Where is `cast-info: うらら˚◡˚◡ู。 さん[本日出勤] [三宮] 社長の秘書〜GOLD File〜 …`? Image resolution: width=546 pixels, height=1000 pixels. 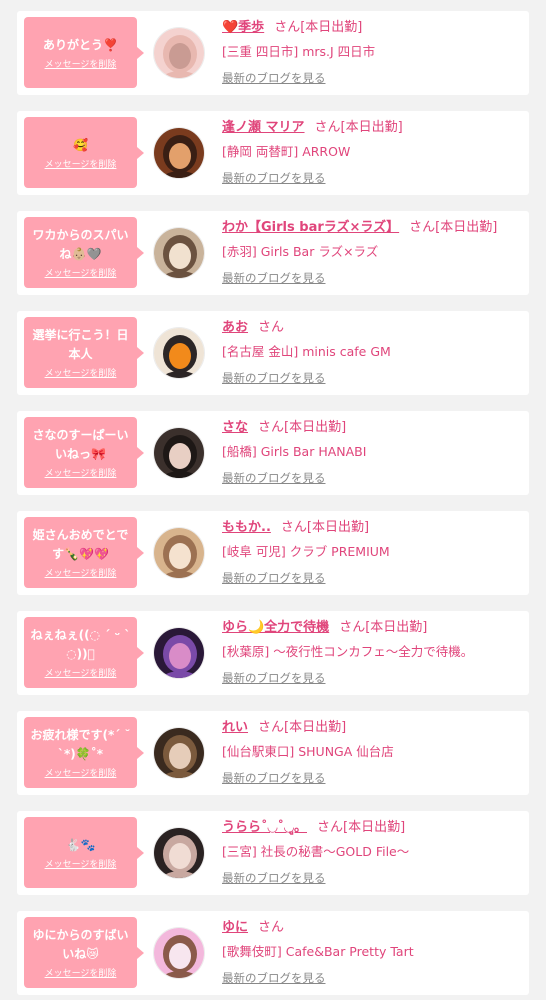
cast-info: うらら˚◡˚◡ู。 さん[本日出勤] [三宮] 社長の秘書〜GOLD File〜 … is located at coordinates (372, 853).